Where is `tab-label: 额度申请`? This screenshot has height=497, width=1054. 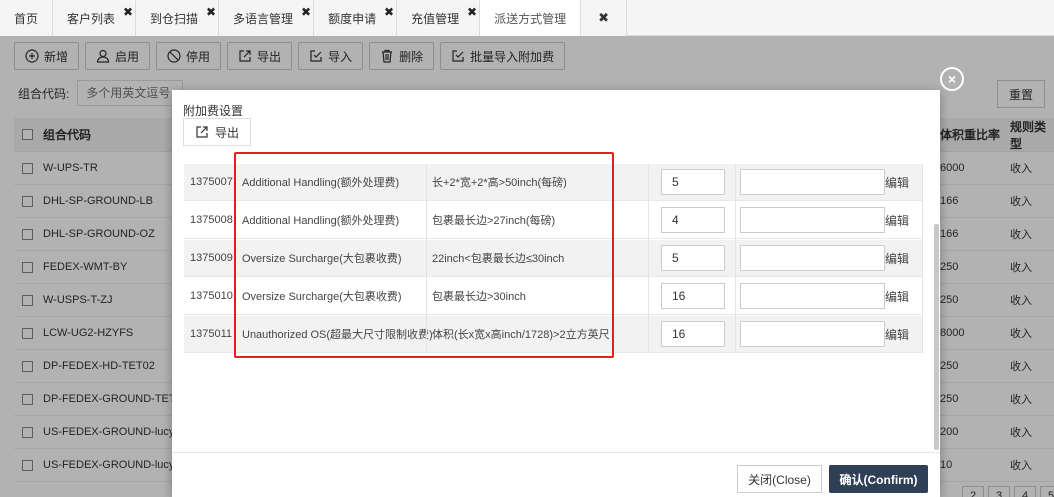
tab-label: 额度申请 is located at coordinates (352, 18).